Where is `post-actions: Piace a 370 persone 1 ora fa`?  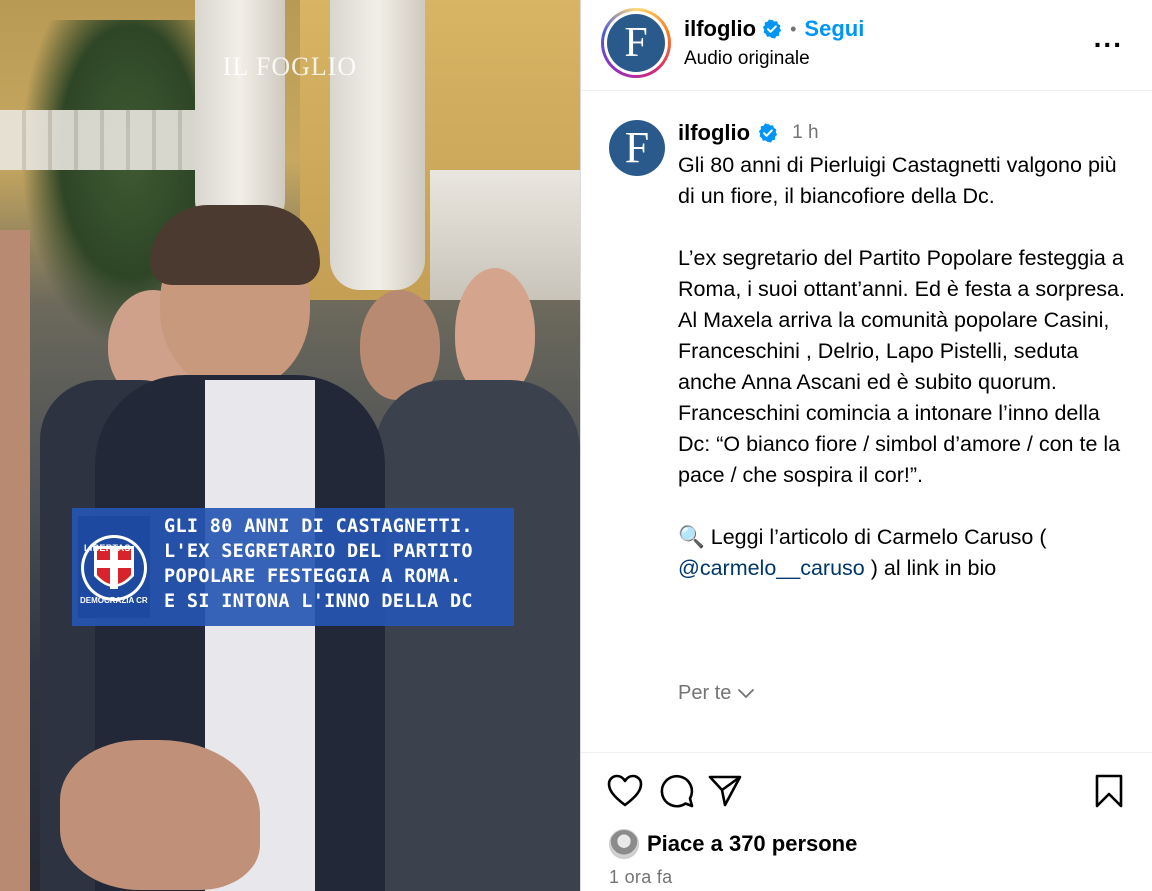
post-actions: Piace a 370 persone 1 ora fa is located at coordinates (866, 821).